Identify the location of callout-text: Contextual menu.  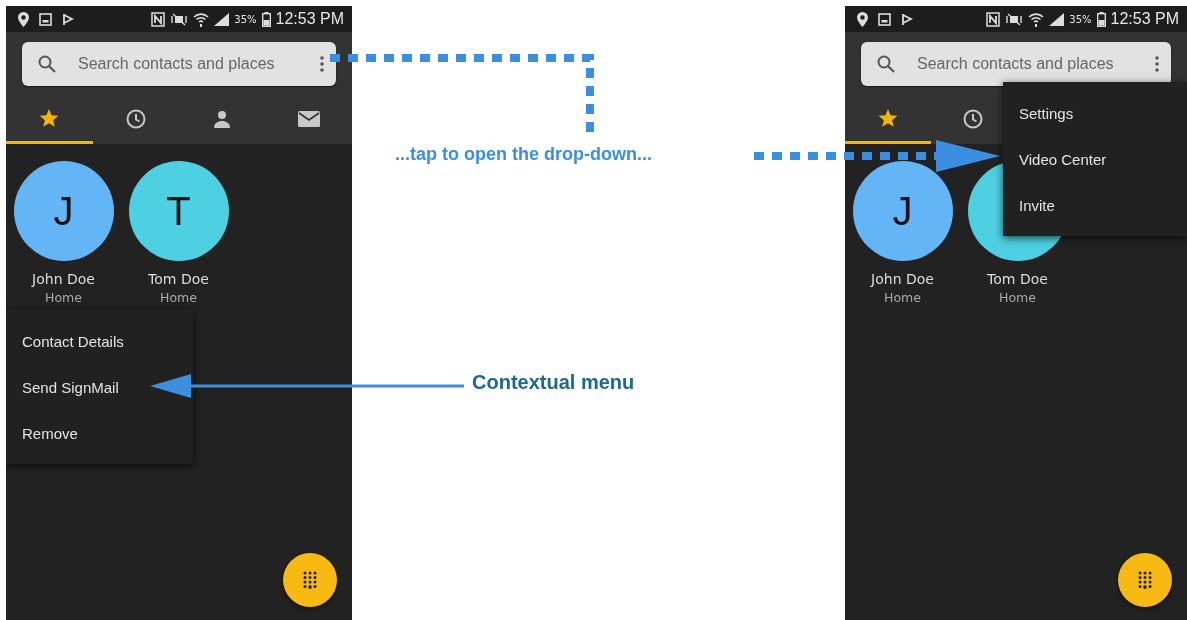
(553, 382).